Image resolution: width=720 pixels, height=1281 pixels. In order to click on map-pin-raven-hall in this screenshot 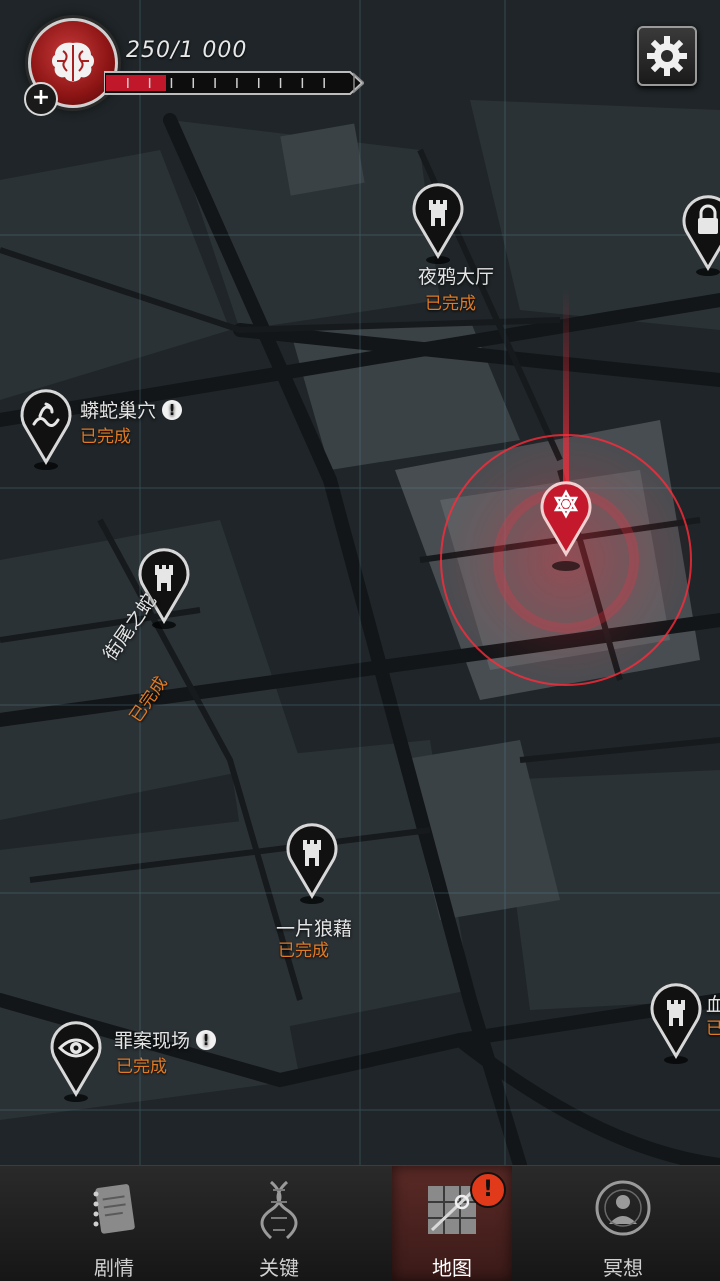, I will do `click(438, 223)`.